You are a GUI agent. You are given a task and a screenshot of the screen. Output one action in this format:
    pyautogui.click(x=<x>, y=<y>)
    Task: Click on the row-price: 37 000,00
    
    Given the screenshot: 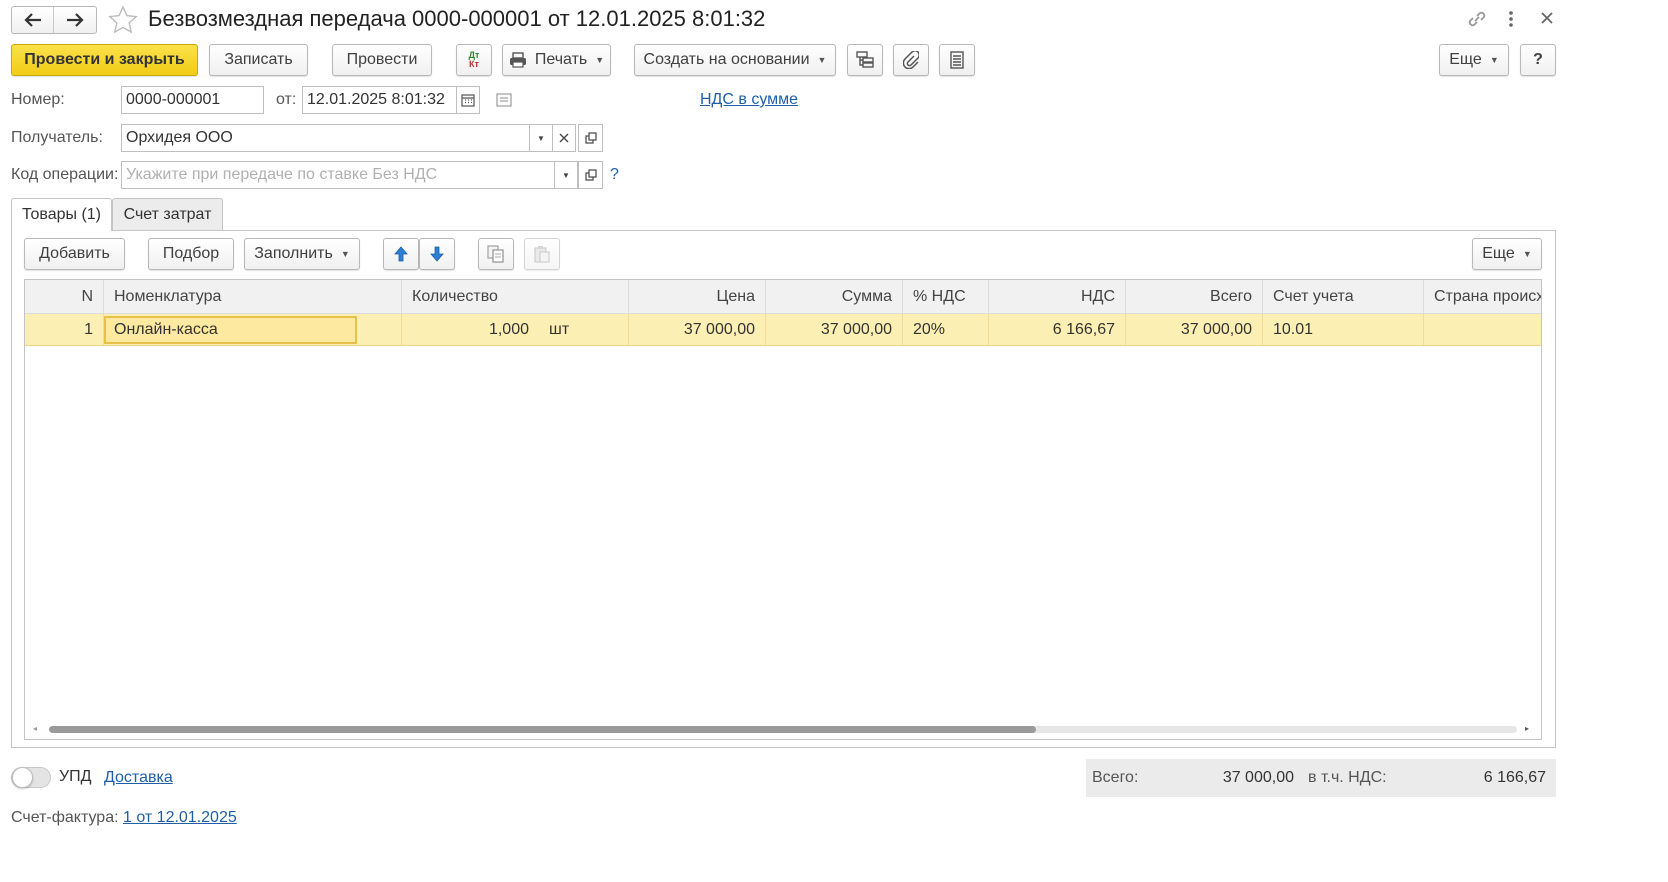 What is the action you would take?
    pyautogui.click(x=697, y=329)
    